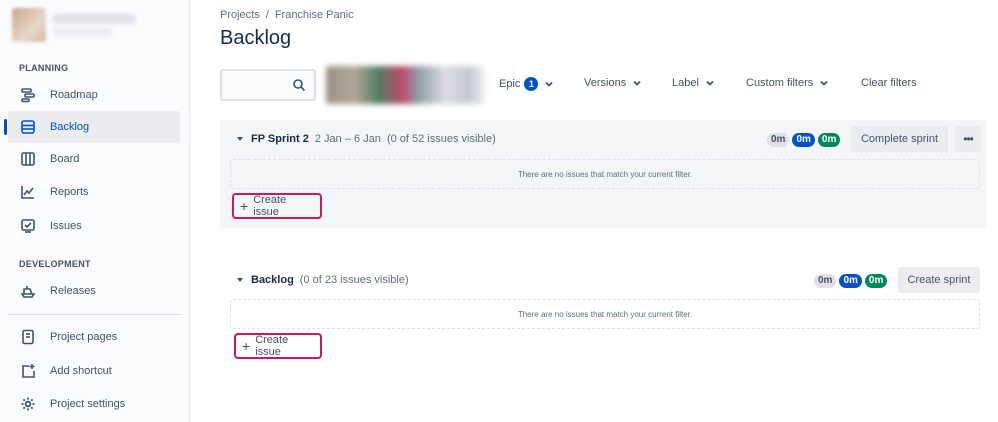 Image resolution: width=998 pixels, height=422 pixels. I want to click on breadcrumb-project: Franchise Panic, so click(314, 15).